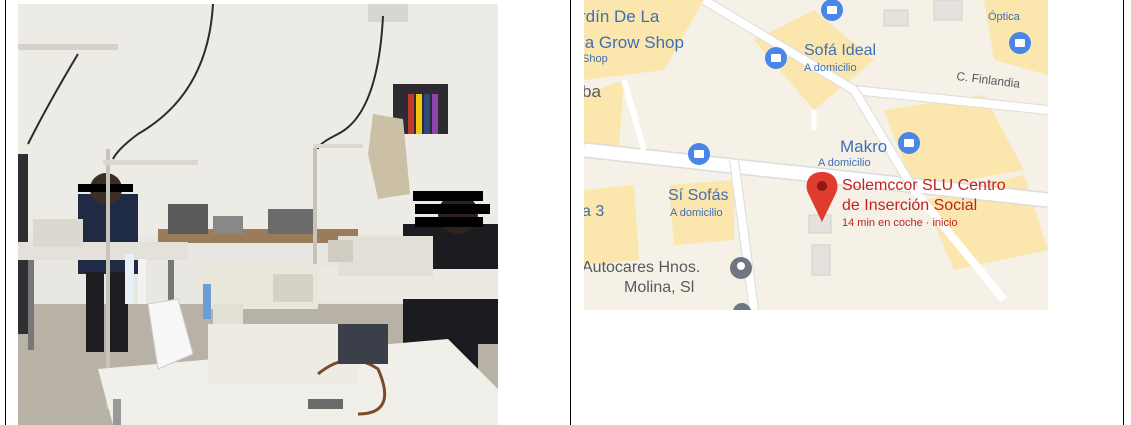  What do you see at coordinates (840, 50) in the screenshot?
I see `place-label-sofa-ideal: Sofá Ideal` at bounding box center [840, 50].